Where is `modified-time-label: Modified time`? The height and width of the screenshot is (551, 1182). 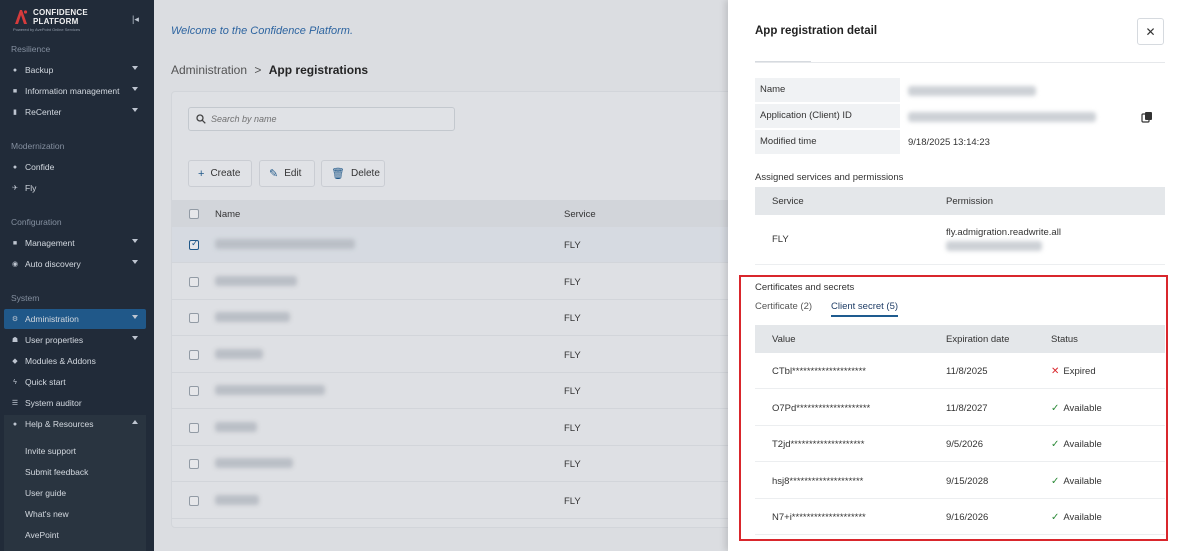 modified-time-label: Modified time is located at coordinates (827, 142).